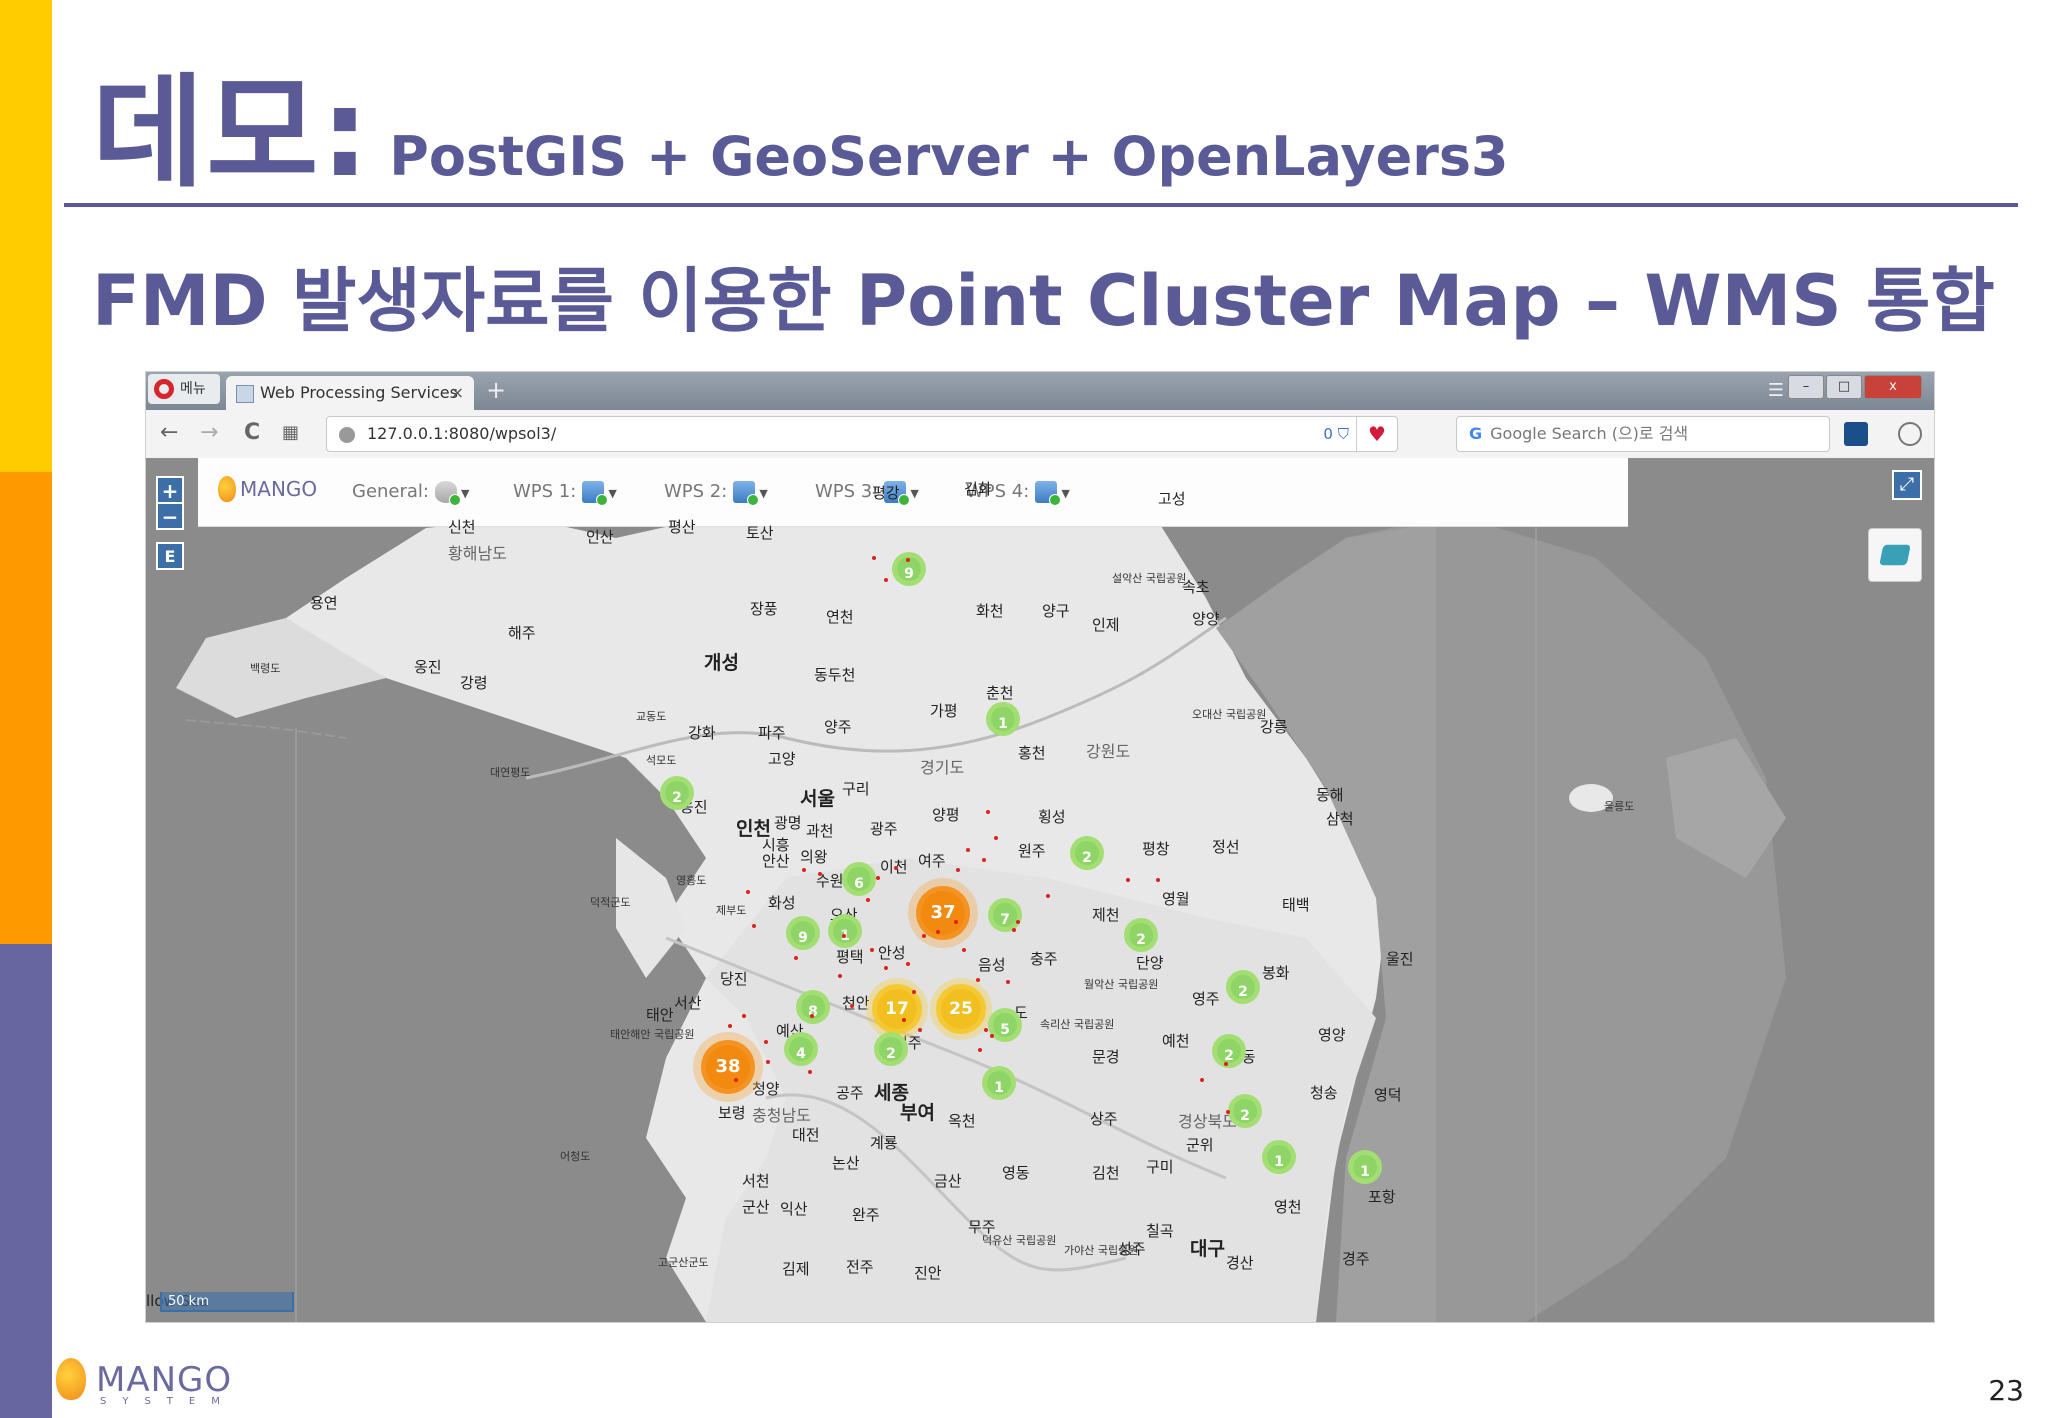 This screenshot has width=2048, height=1418. I want to click on map-place-label: 횡성, so click(1052, 817).